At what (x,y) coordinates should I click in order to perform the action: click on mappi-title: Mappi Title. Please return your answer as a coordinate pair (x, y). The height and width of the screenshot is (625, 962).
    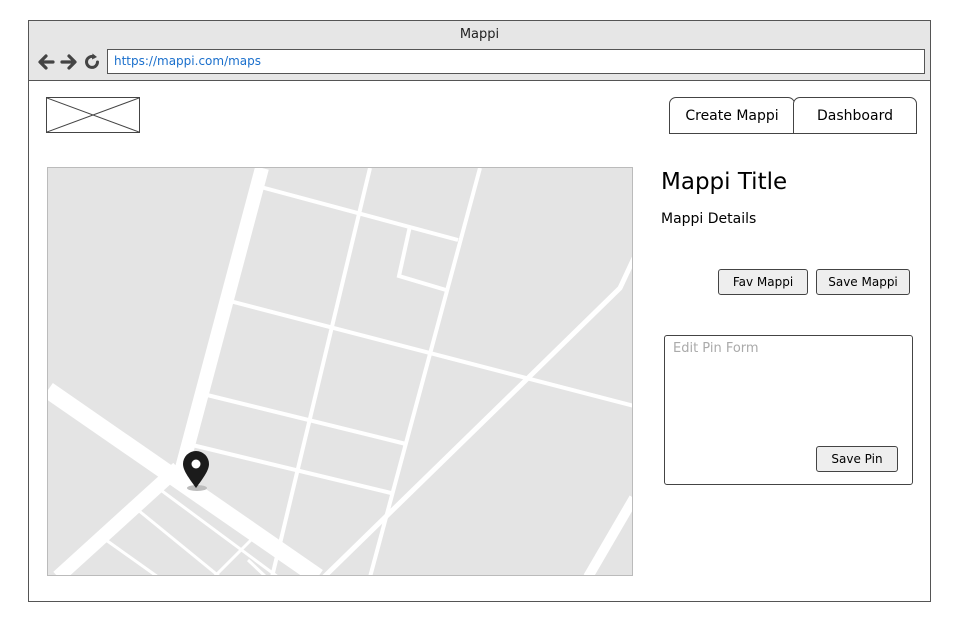
    Looking at the image, I should click on (724, 182).